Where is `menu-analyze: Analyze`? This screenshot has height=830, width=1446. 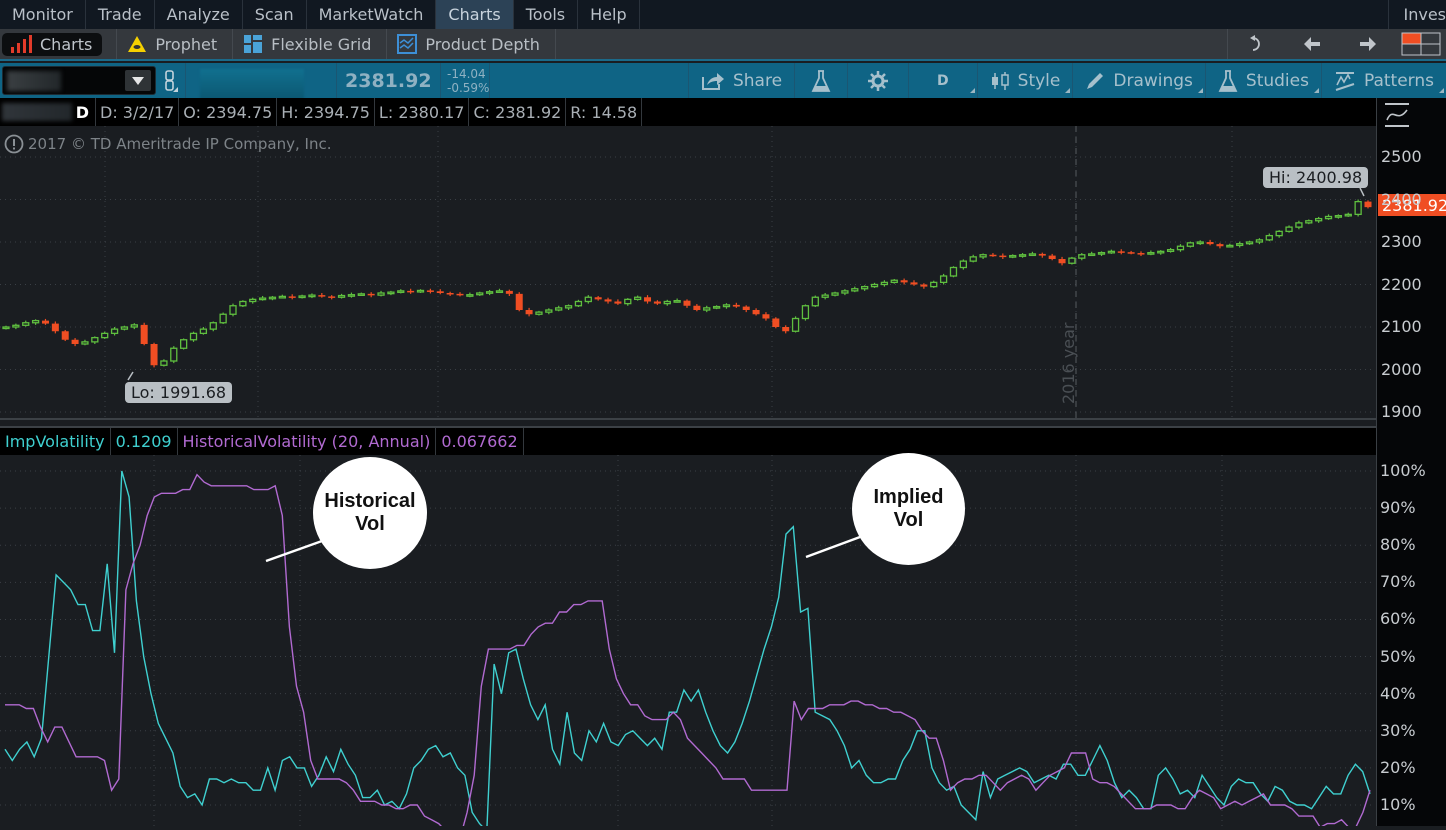 menu-analyze: Analyze is located at coordinates (199, 14).